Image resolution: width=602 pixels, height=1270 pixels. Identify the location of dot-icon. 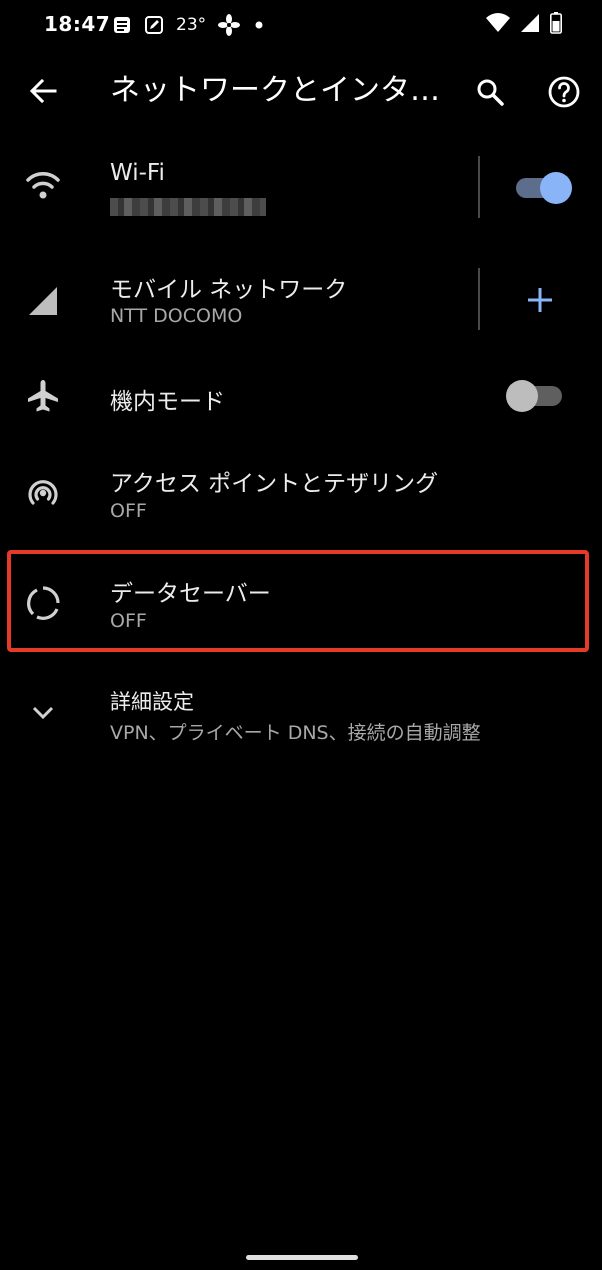
(259, 25).